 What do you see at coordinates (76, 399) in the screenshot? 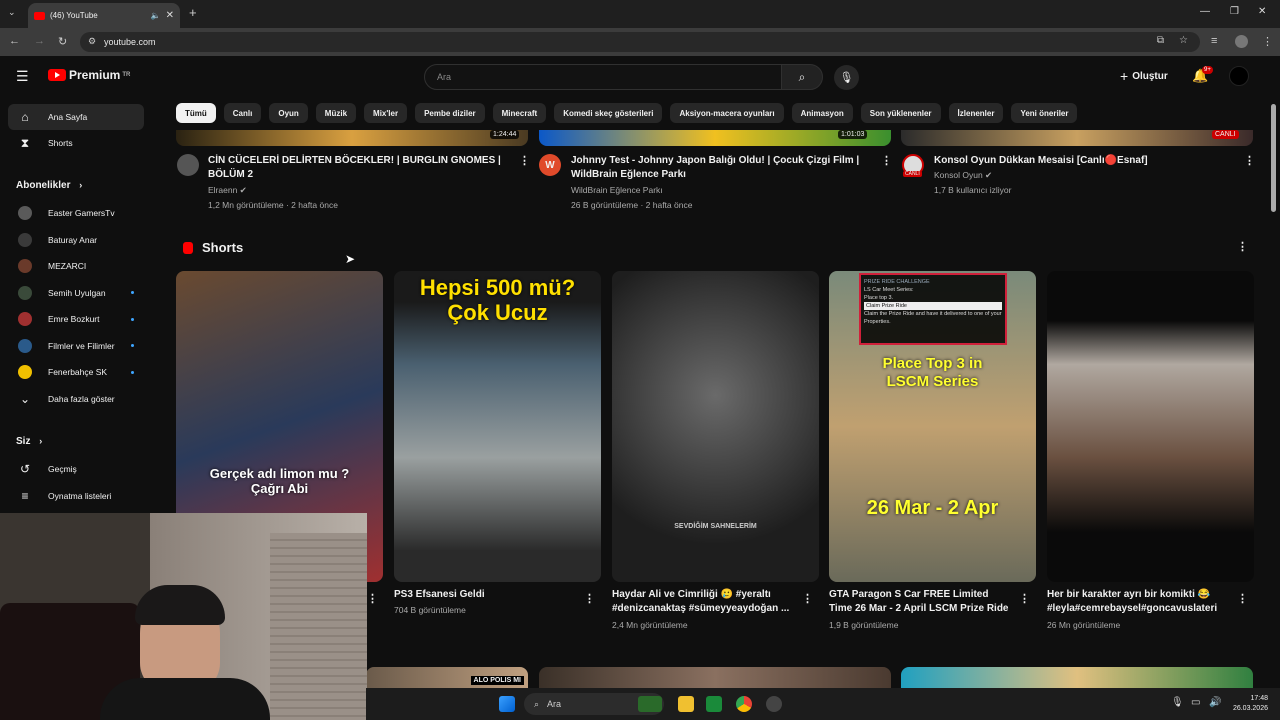
I see `sidebar-item-show-more: ⌄ Daha fazla göster` at bounding box center [76, 399].